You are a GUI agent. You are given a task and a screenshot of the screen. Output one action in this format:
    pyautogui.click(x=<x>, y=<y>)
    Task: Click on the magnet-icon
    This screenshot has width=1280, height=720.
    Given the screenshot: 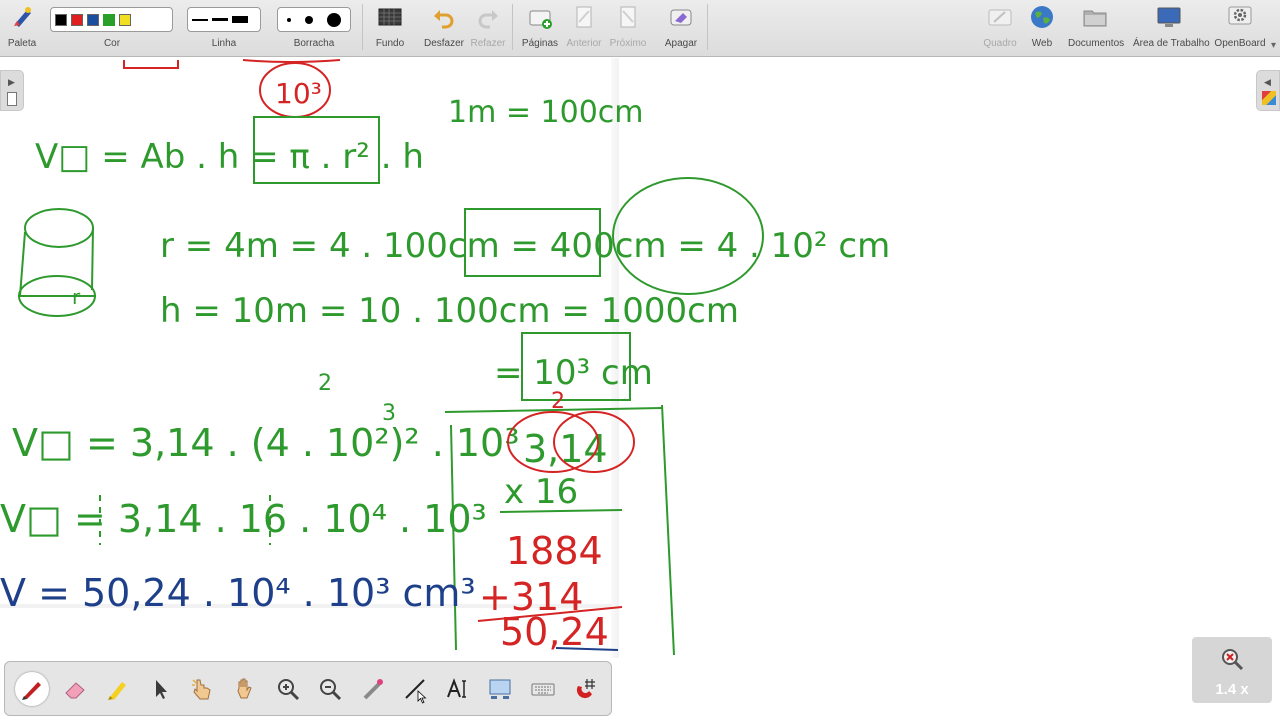 What is the action you would take?
    pyautogui.click(x=585, y=689)
    